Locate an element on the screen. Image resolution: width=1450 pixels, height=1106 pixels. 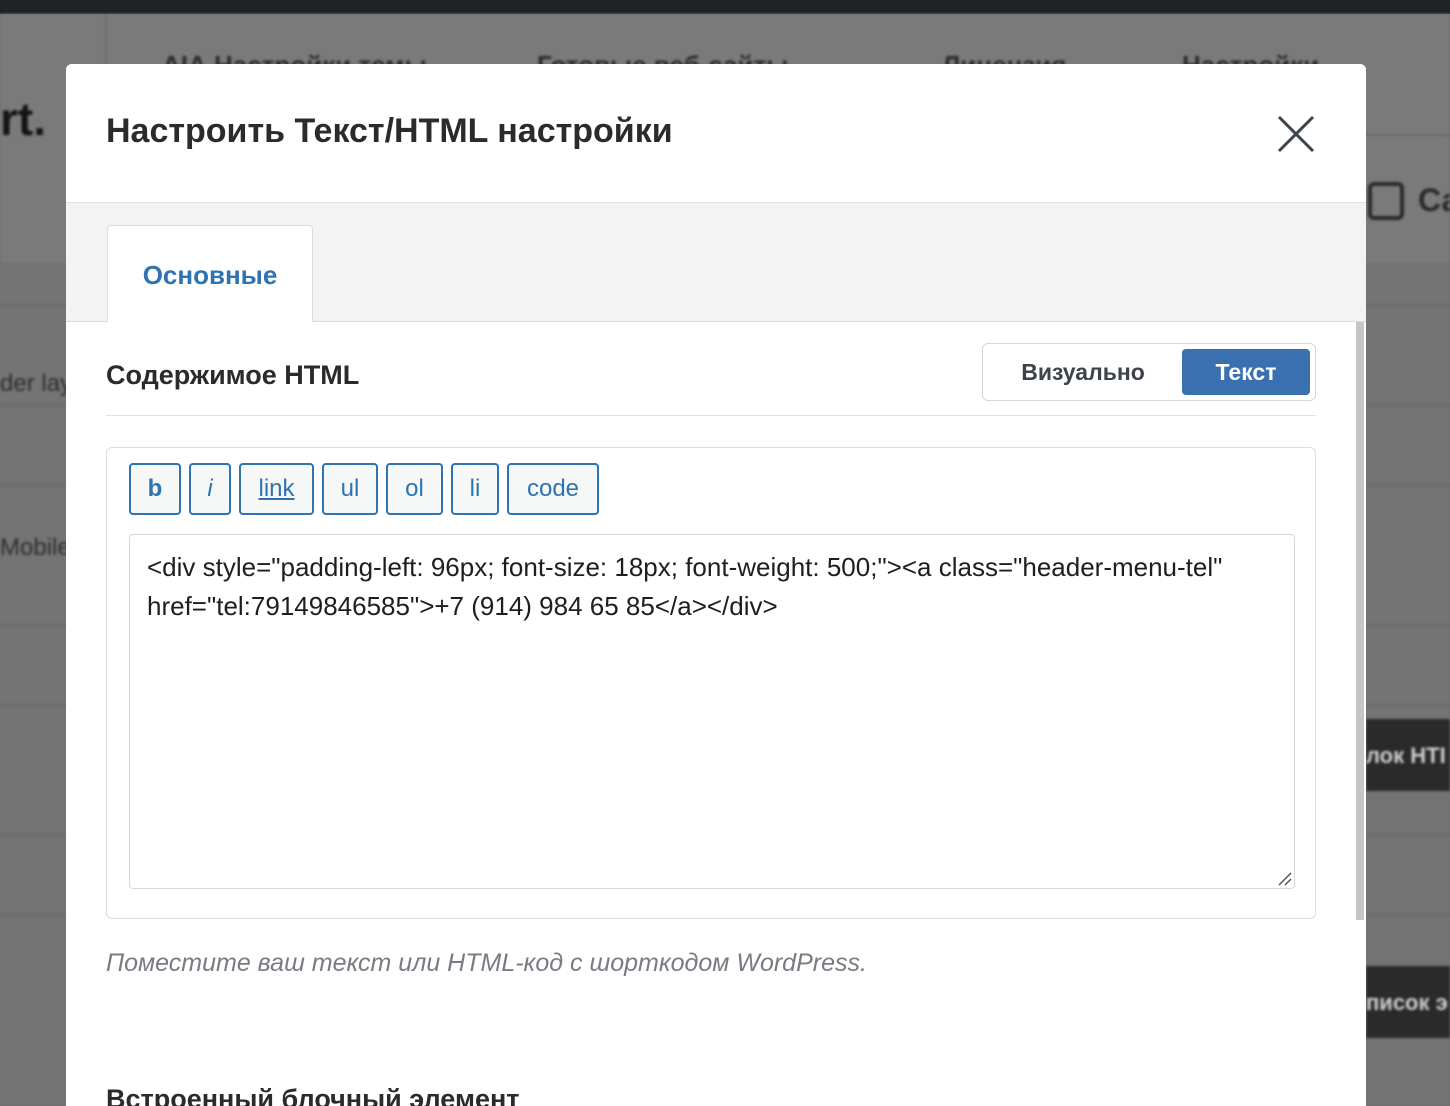
modal-title: Настроить Текст/HTML настройки is located at coordinates (389, 131).